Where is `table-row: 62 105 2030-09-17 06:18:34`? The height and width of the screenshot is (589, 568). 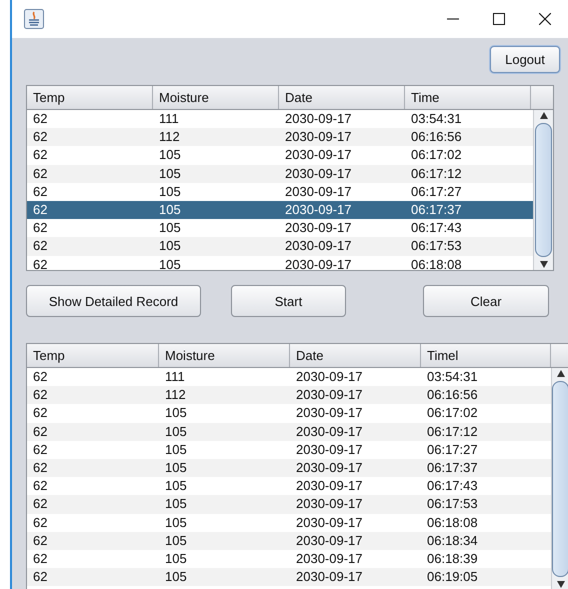 table-row: 62 105 2030-09-17 06:18:34 is located at coordinates (289, 541).